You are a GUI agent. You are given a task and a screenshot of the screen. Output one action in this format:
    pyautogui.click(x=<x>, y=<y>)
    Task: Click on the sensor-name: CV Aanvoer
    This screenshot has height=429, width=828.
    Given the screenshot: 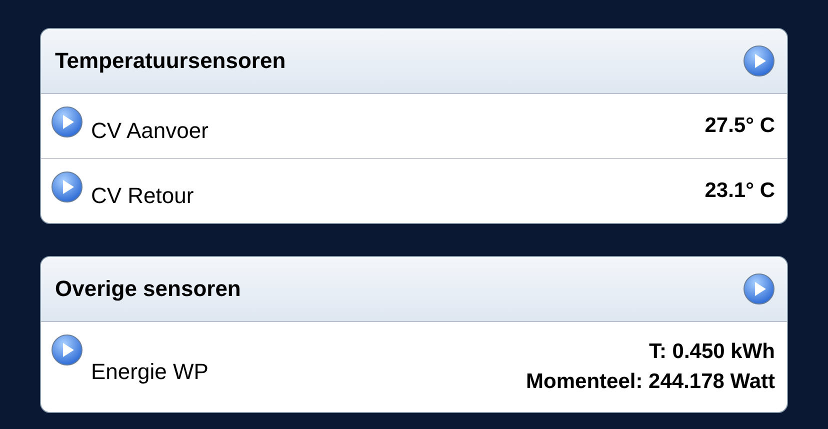 What is the action you would take?
    pyautogui.click(x=149, y=131)
    